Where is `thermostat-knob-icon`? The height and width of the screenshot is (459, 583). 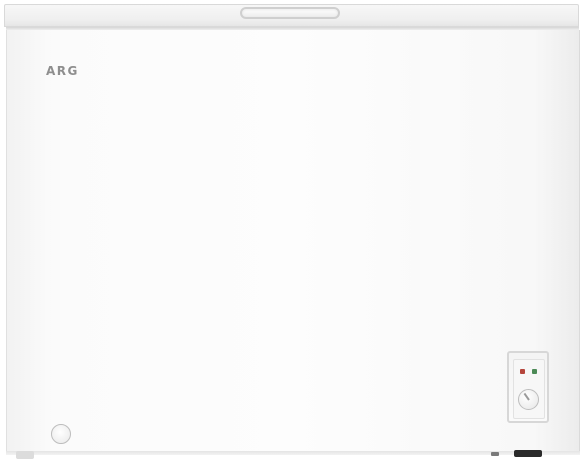 thermostat-knob-icon is located at coordinates (528, 399).